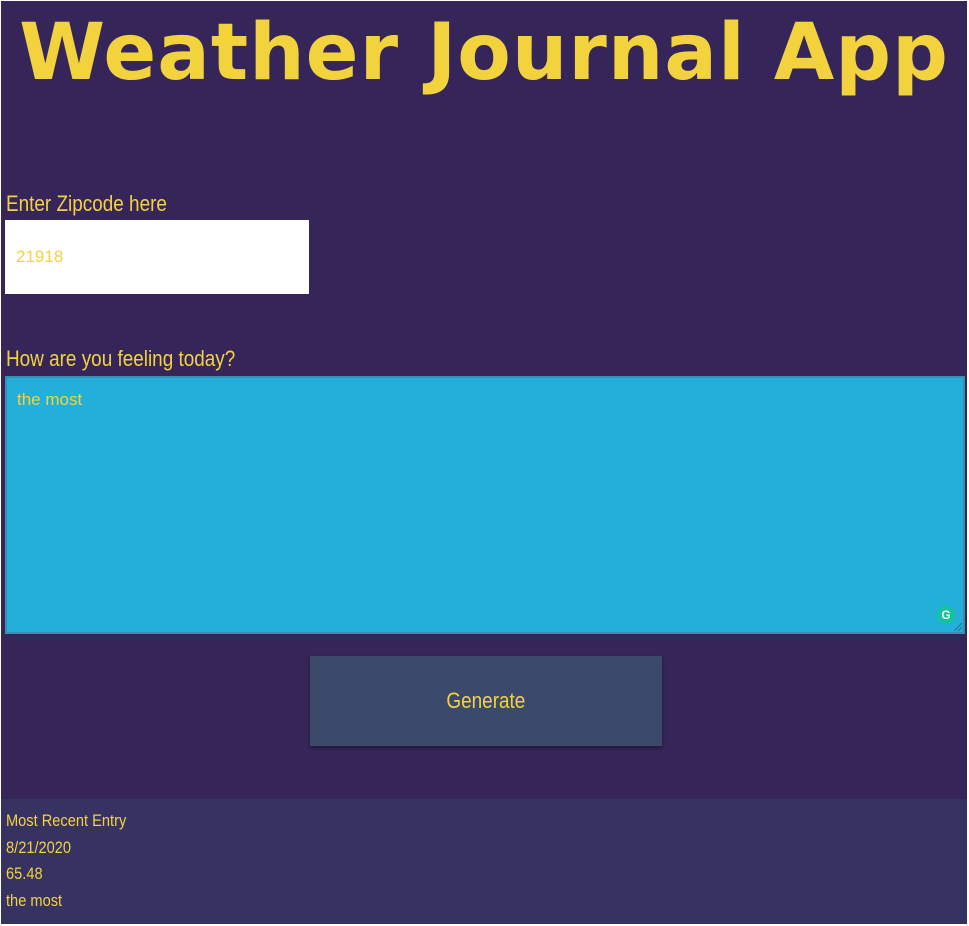  I want to click on feelings-label: How are you feeling today?, so click(121, 358).